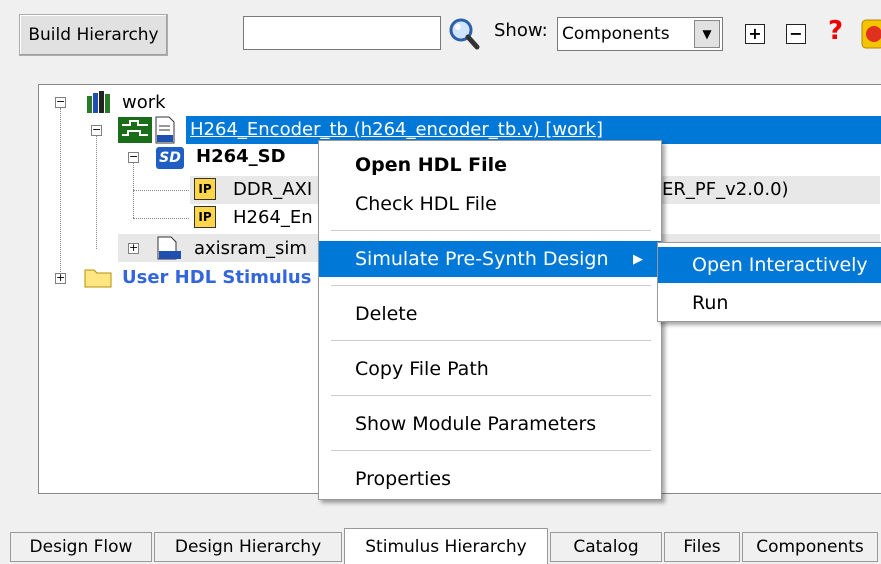  What do you see at coordinates (135, 130) in the screenshot?
I see `stimulus-icon` at bounding box center [135, 130].